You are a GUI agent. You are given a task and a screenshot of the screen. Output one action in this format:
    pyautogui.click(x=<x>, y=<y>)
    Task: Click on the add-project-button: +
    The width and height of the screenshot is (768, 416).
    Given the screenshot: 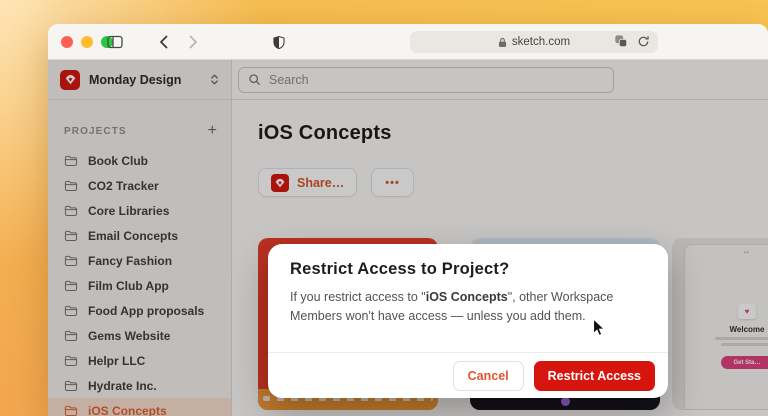 What is the action you would take?
    pyautogui.click(x=212, y=131)
    